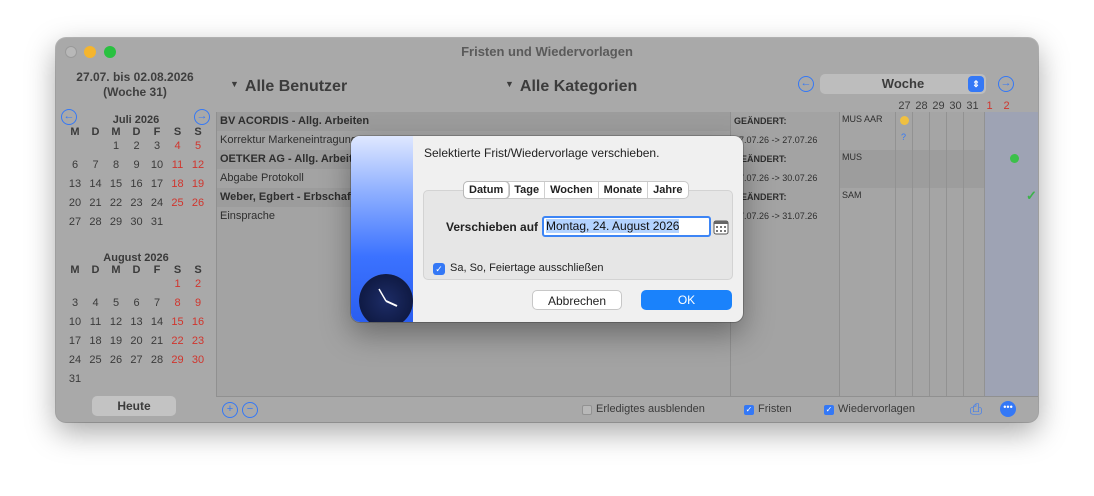 The width and height of the screenshot is (1094, 496). Describe the element at coordinates (903, 84) in the screenshot. I see `view-select: Woche ⇕` at that location.